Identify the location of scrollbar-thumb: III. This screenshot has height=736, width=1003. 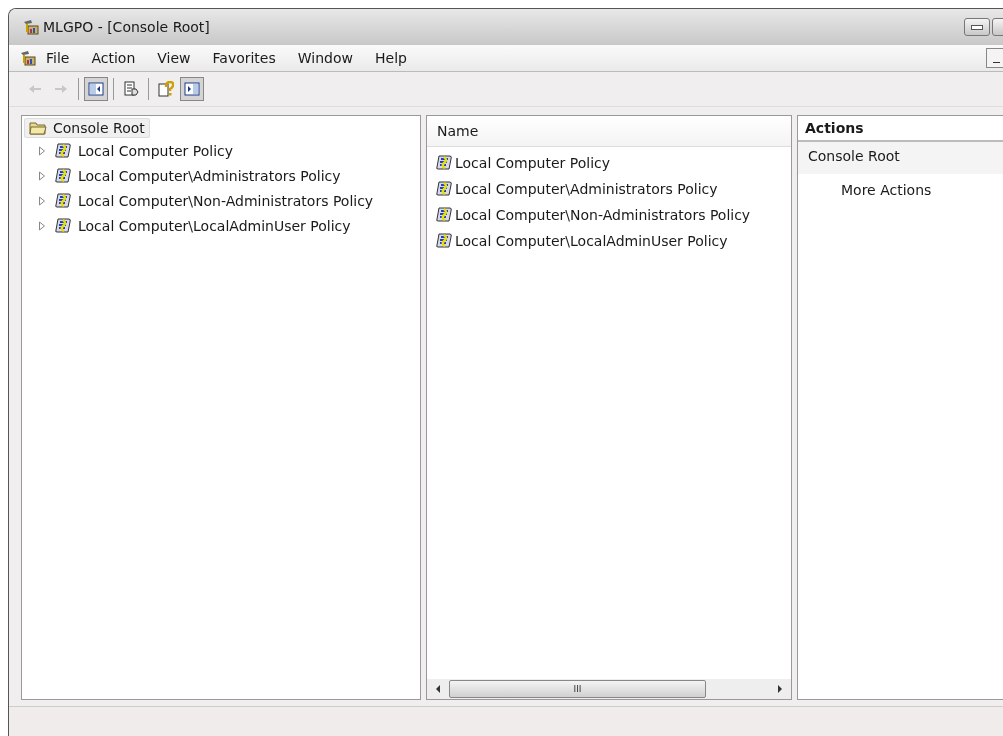
(577, 689).